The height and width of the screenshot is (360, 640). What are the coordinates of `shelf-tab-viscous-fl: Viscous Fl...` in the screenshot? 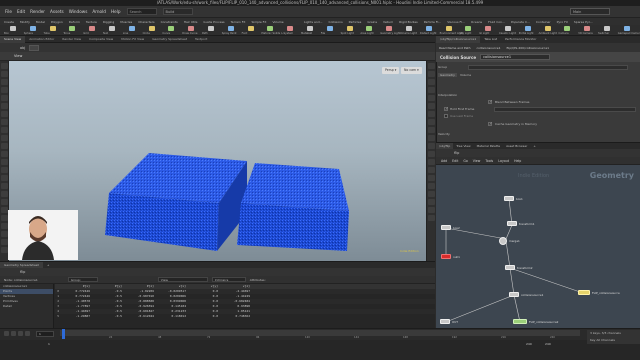 It's located at (456, 22).